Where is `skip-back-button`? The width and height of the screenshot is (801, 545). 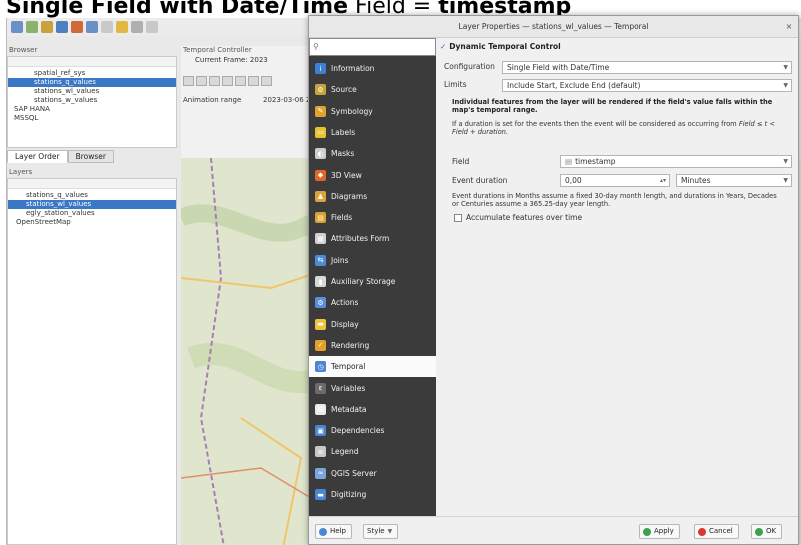
skip-back-button is located at coordinates (188, 81).